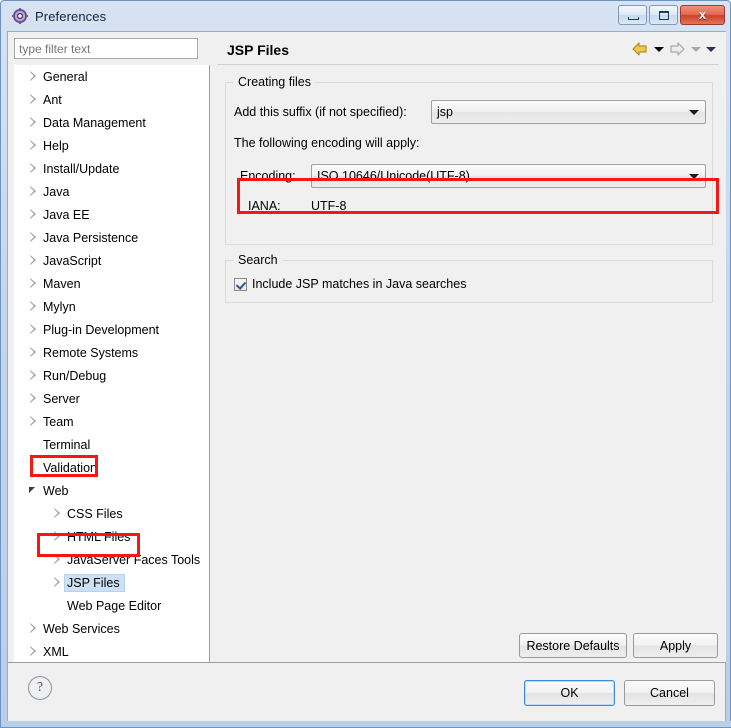  I want to click on suffix-combo: jsp, so click(568, 112).